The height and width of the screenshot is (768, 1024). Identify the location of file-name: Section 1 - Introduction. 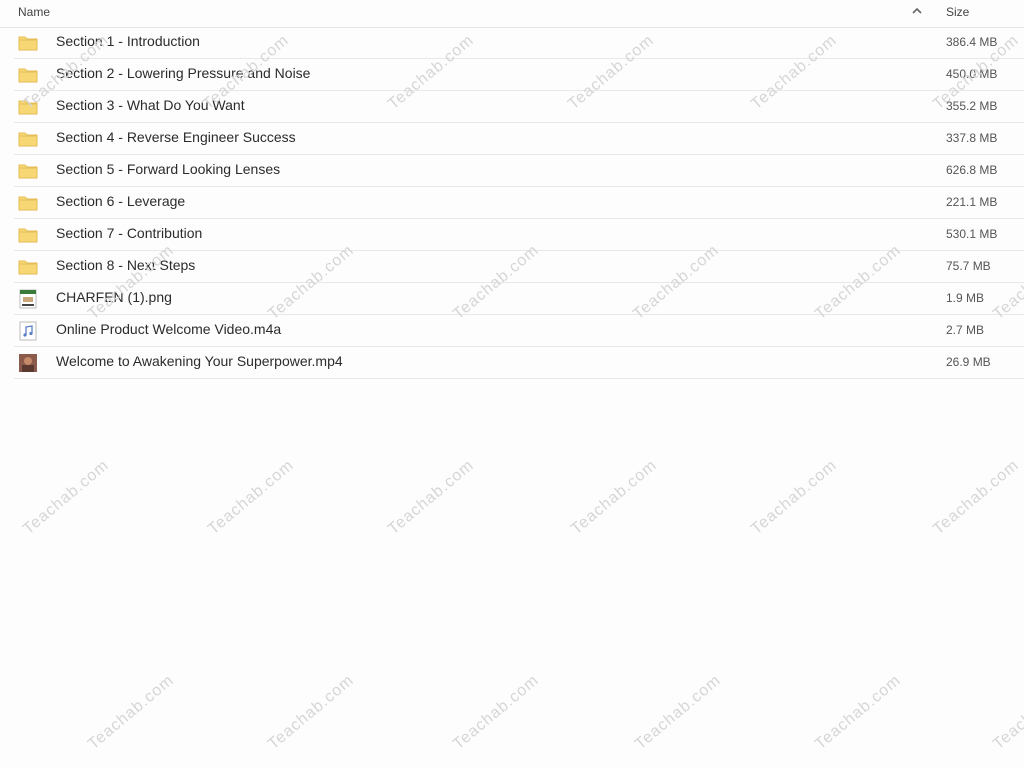
(128, 41).